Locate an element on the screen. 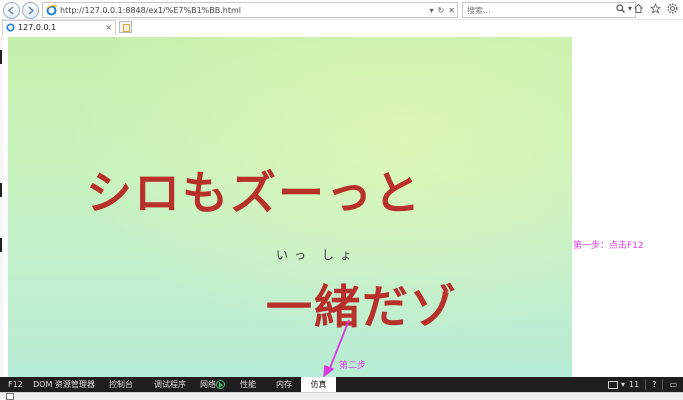 The height and width of the screenshot is (400, 683). devtools-right-tools: ▾ 11 ? ▭ is located at coordinates (645, 384).